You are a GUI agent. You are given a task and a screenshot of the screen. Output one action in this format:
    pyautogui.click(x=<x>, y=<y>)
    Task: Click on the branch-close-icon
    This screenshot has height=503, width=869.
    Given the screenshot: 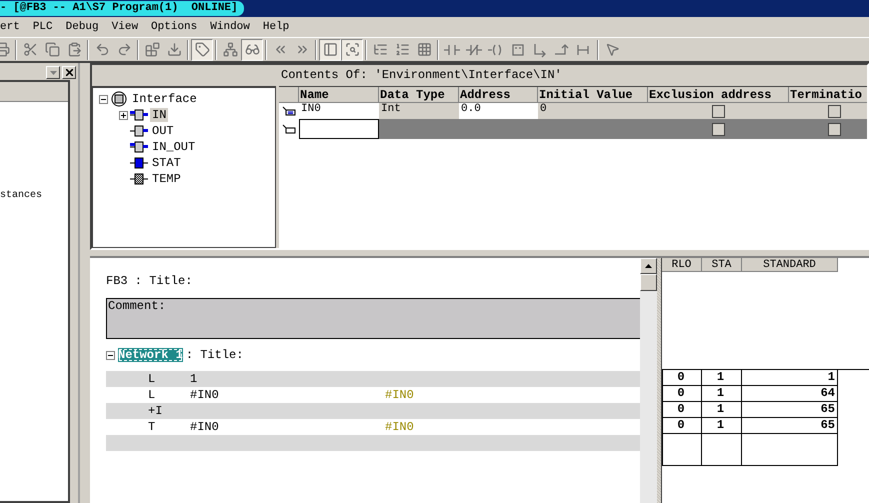 What is the action you would take?
    pyautogui.click(x=562, y=50)
    